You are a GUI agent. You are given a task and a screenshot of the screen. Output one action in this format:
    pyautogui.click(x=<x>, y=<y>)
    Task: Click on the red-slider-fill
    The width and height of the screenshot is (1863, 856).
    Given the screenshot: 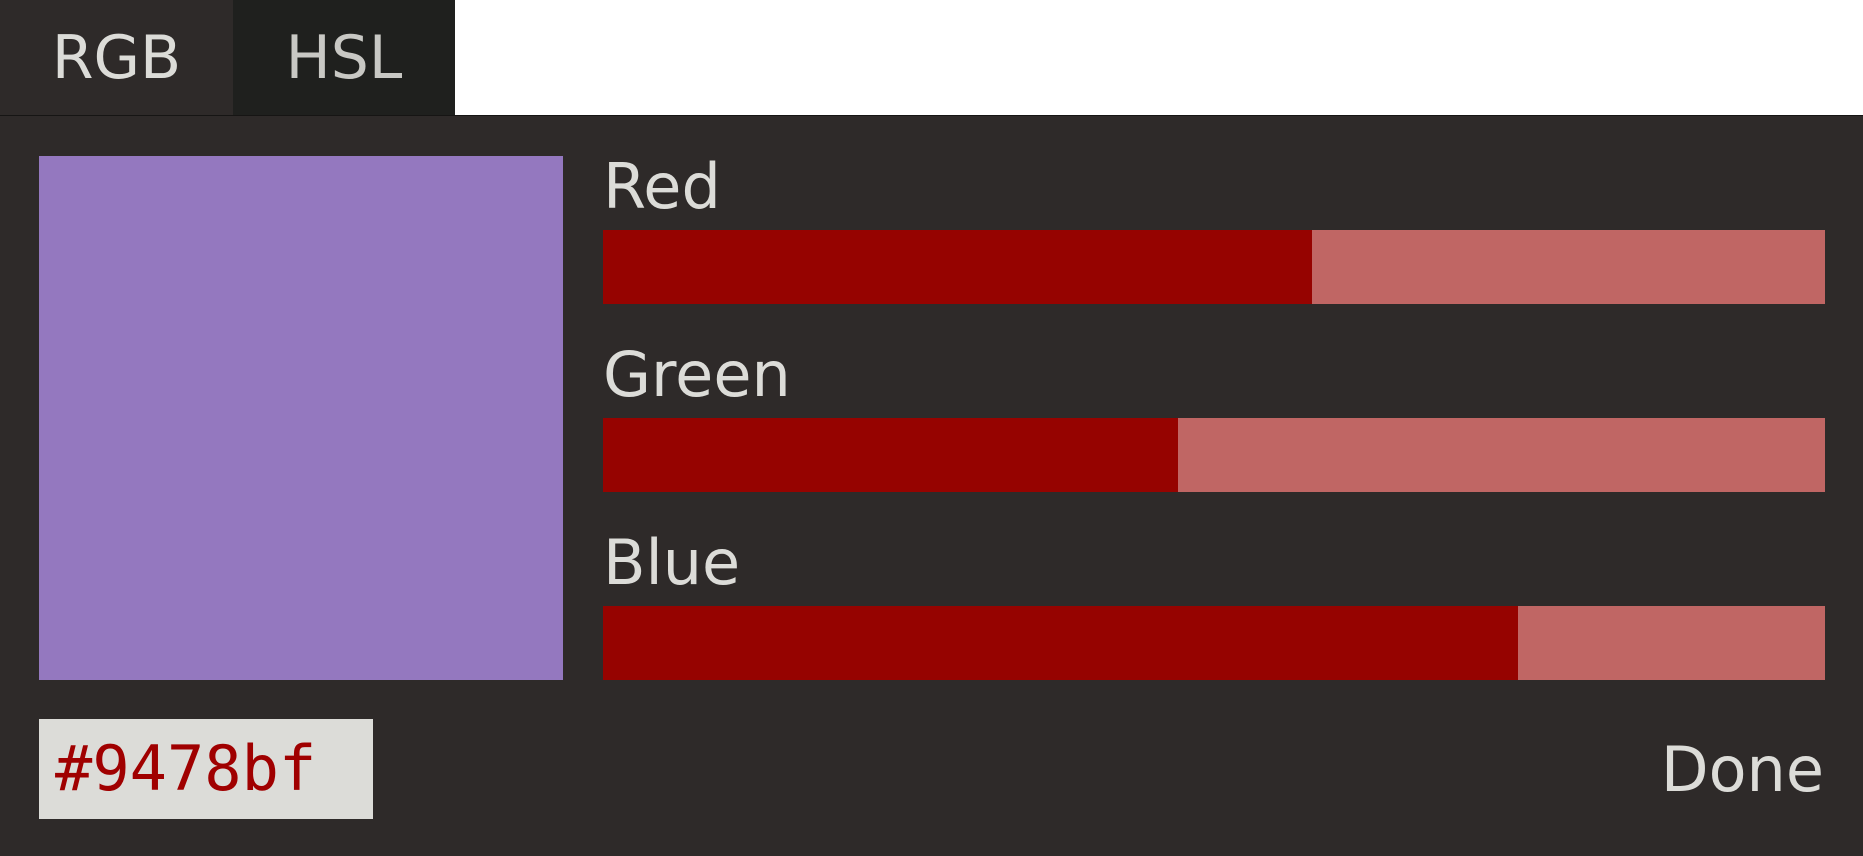 What is the action you would take?
    pyautogui.click(x=958, y=267)
    